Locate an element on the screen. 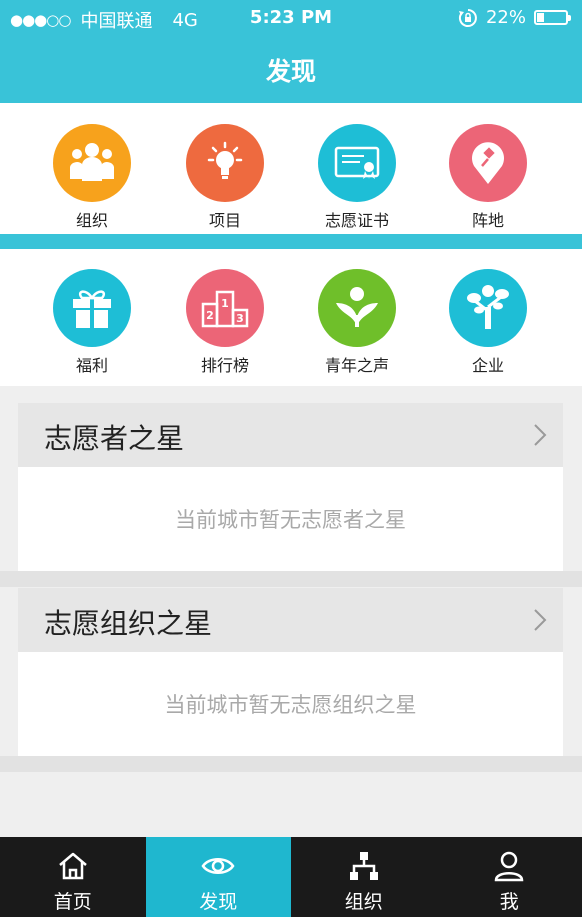  lightbulb-icon is located at coordinates (225, 160).